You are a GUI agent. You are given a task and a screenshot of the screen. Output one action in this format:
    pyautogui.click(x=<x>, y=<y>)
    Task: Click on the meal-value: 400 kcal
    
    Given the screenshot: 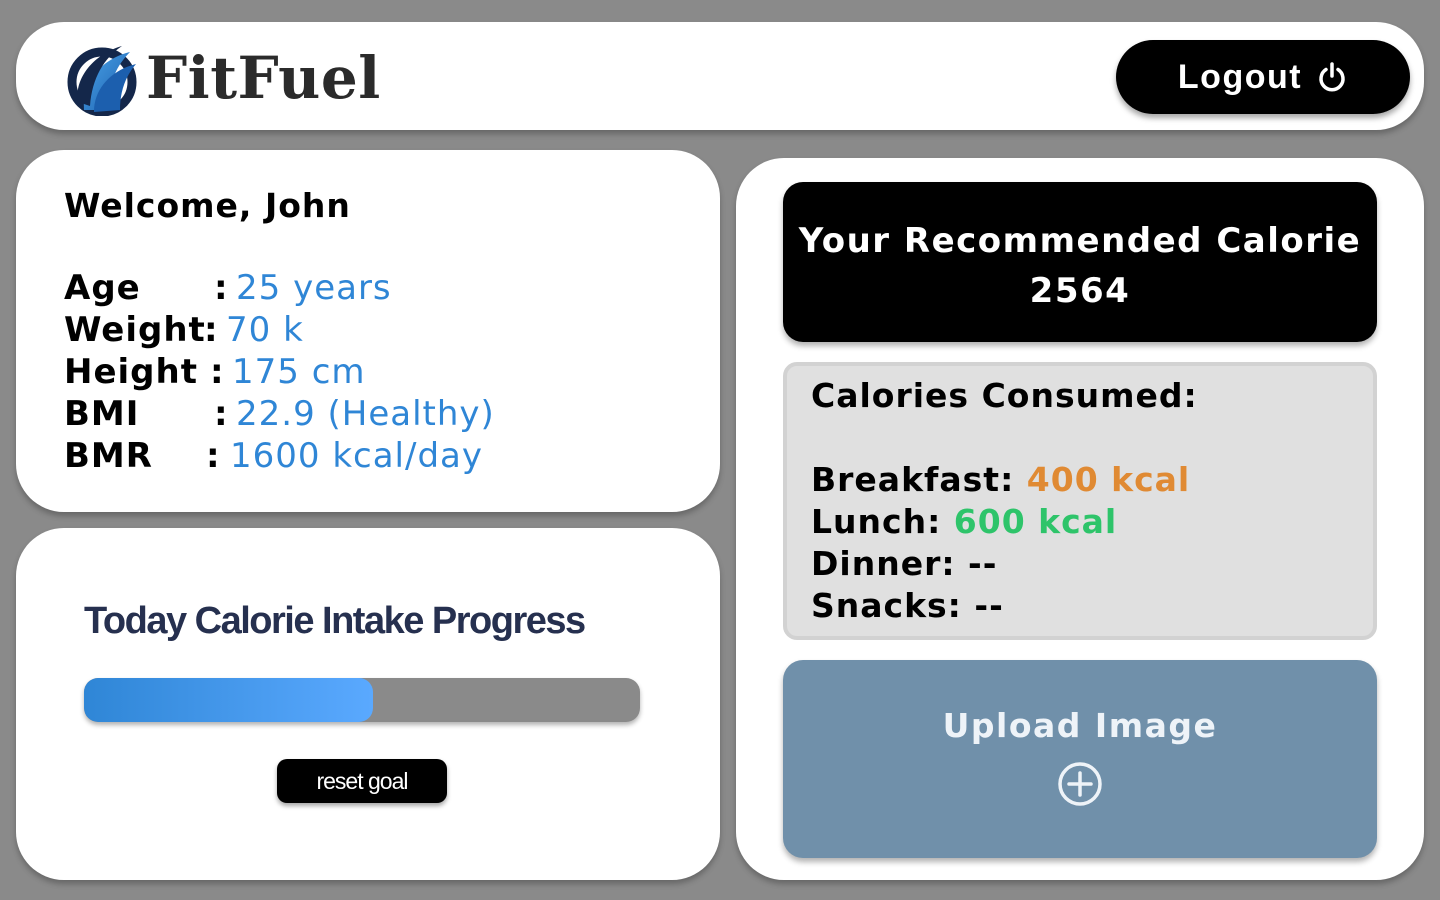 What is the action you would take?
    pyautogui.click(x=1108, y=479)
    